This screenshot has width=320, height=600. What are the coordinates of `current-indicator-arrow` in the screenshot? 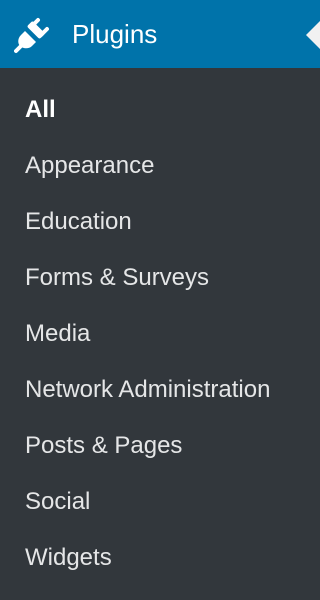 It's located at (313, 35).